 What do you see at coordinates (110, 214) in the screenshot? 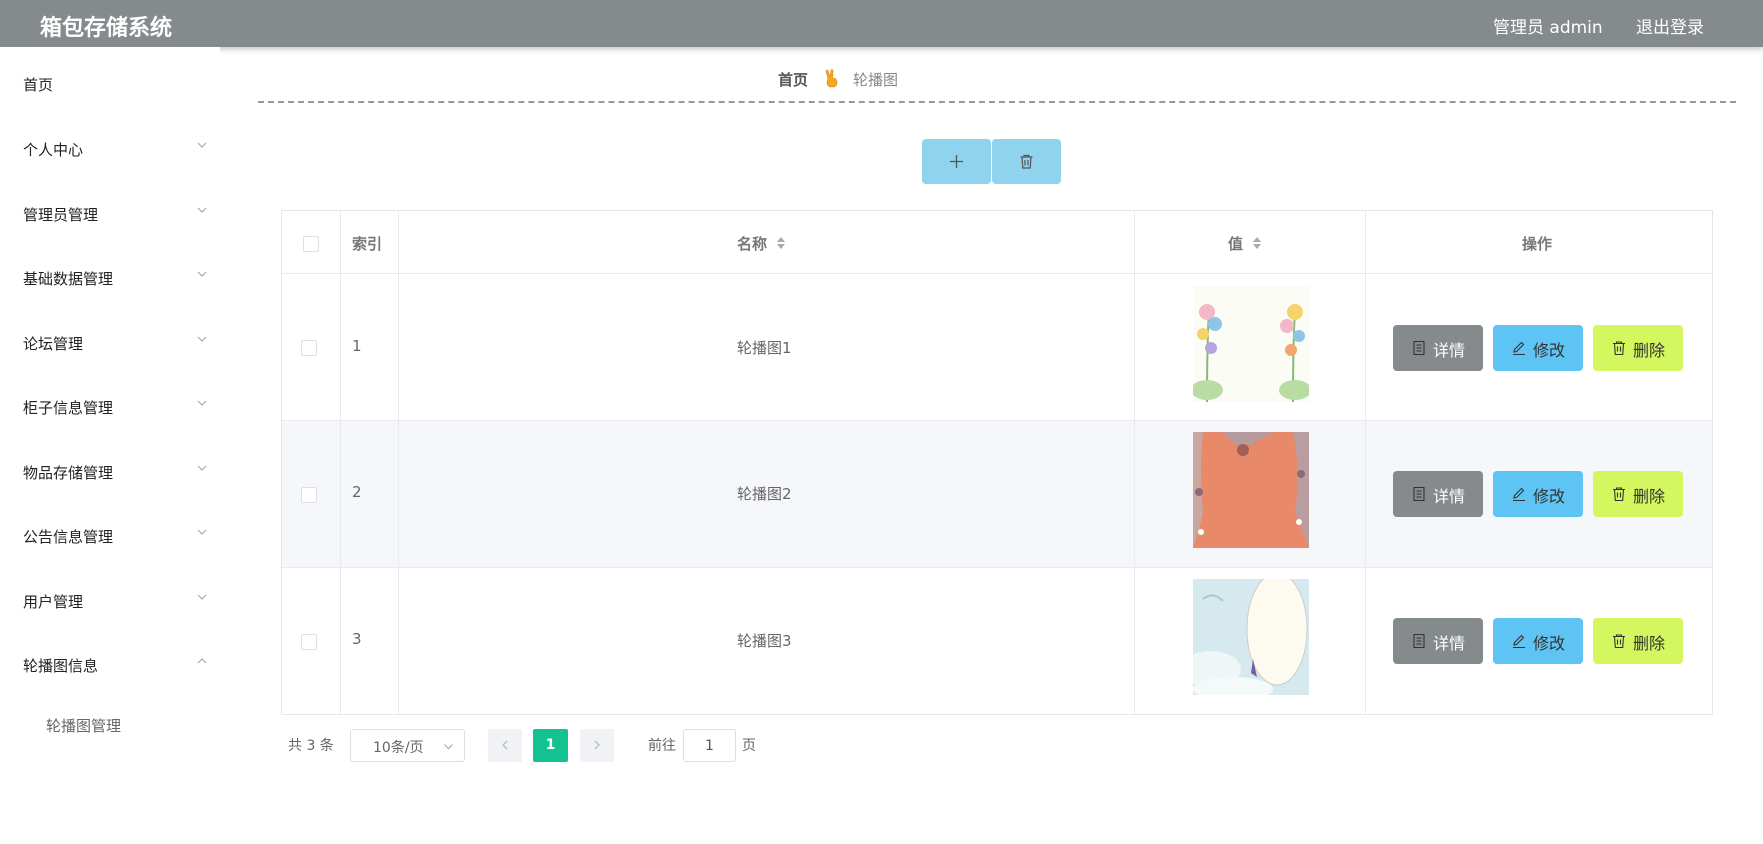
I see `sidebar-item-admin-management: 管理员管理` at bounding box center [110, 214].